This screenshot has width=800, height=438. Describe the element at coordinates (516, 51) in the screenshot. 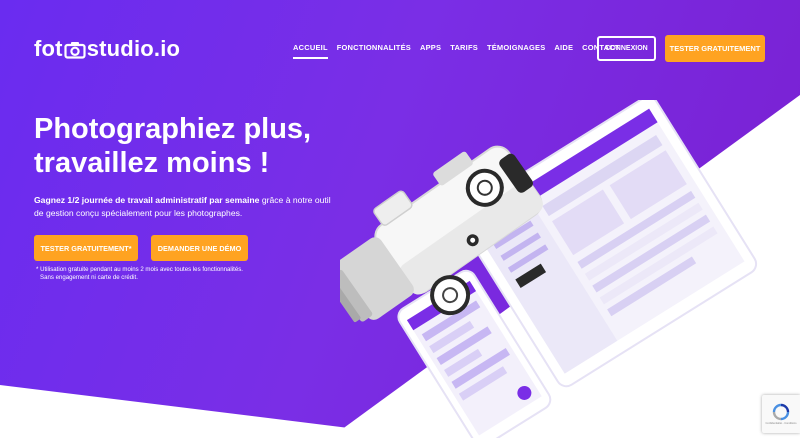

I see `nav-item-temoignages: TÉMOIGNAGES` at that location.